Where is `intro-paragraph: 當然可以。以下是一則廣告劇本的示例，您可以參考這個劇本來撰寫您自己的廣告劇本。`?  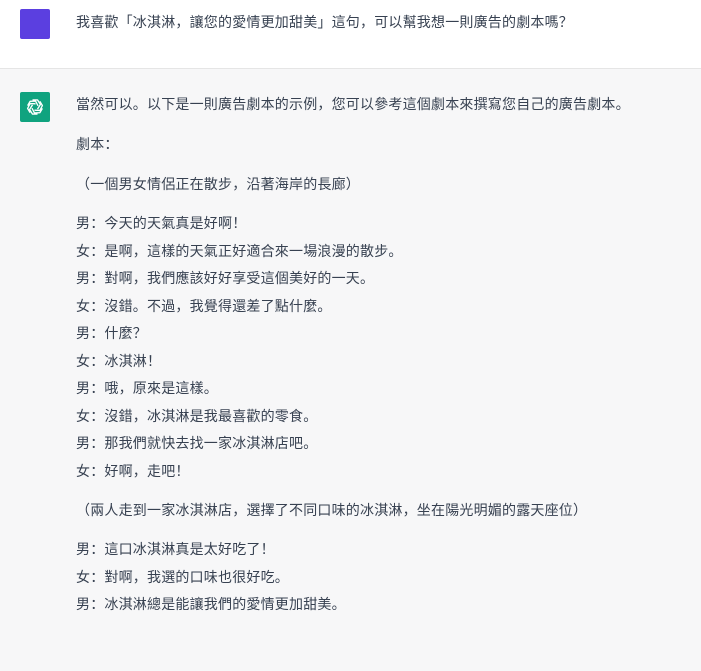 intro-paragraph: 當然可以。以下是一則廣告劇本的示例，您可以參考這個劇本來撰寫您自己的廣告劇本。 is located at coordinates (353, 105).